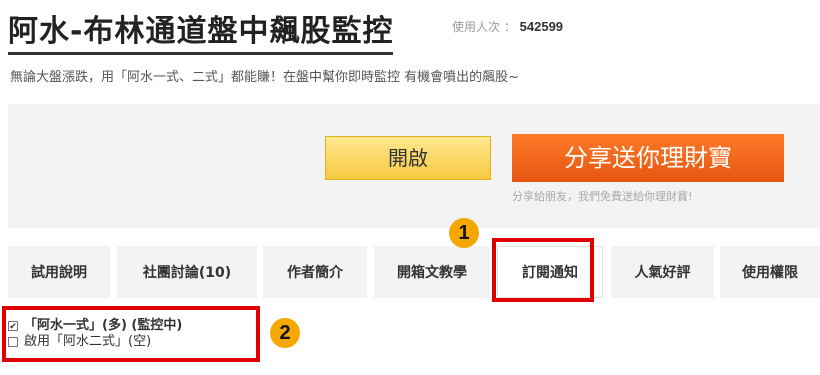  Describe the element at coordinates (464, 233) in the screenshot. I see `annotation-marker-1: 1` at that location.